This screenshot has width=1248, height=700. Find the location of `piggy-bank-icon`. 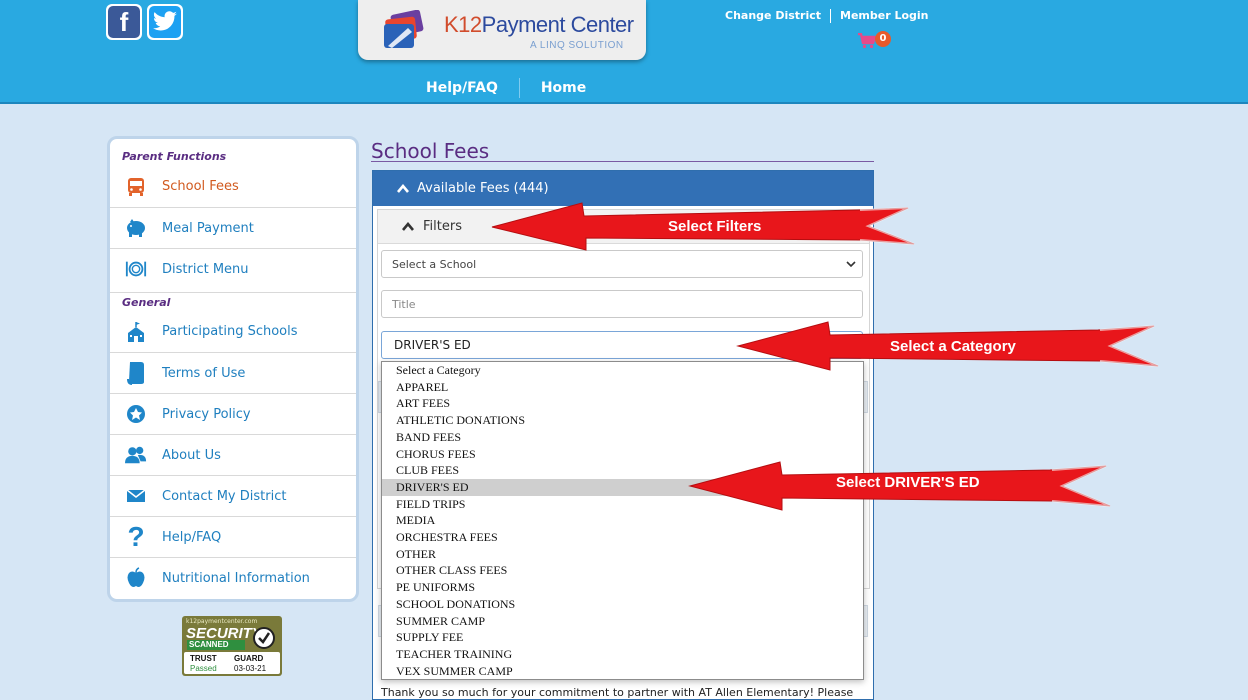

piggy-bank-icon is located at coordinates (136, 228).